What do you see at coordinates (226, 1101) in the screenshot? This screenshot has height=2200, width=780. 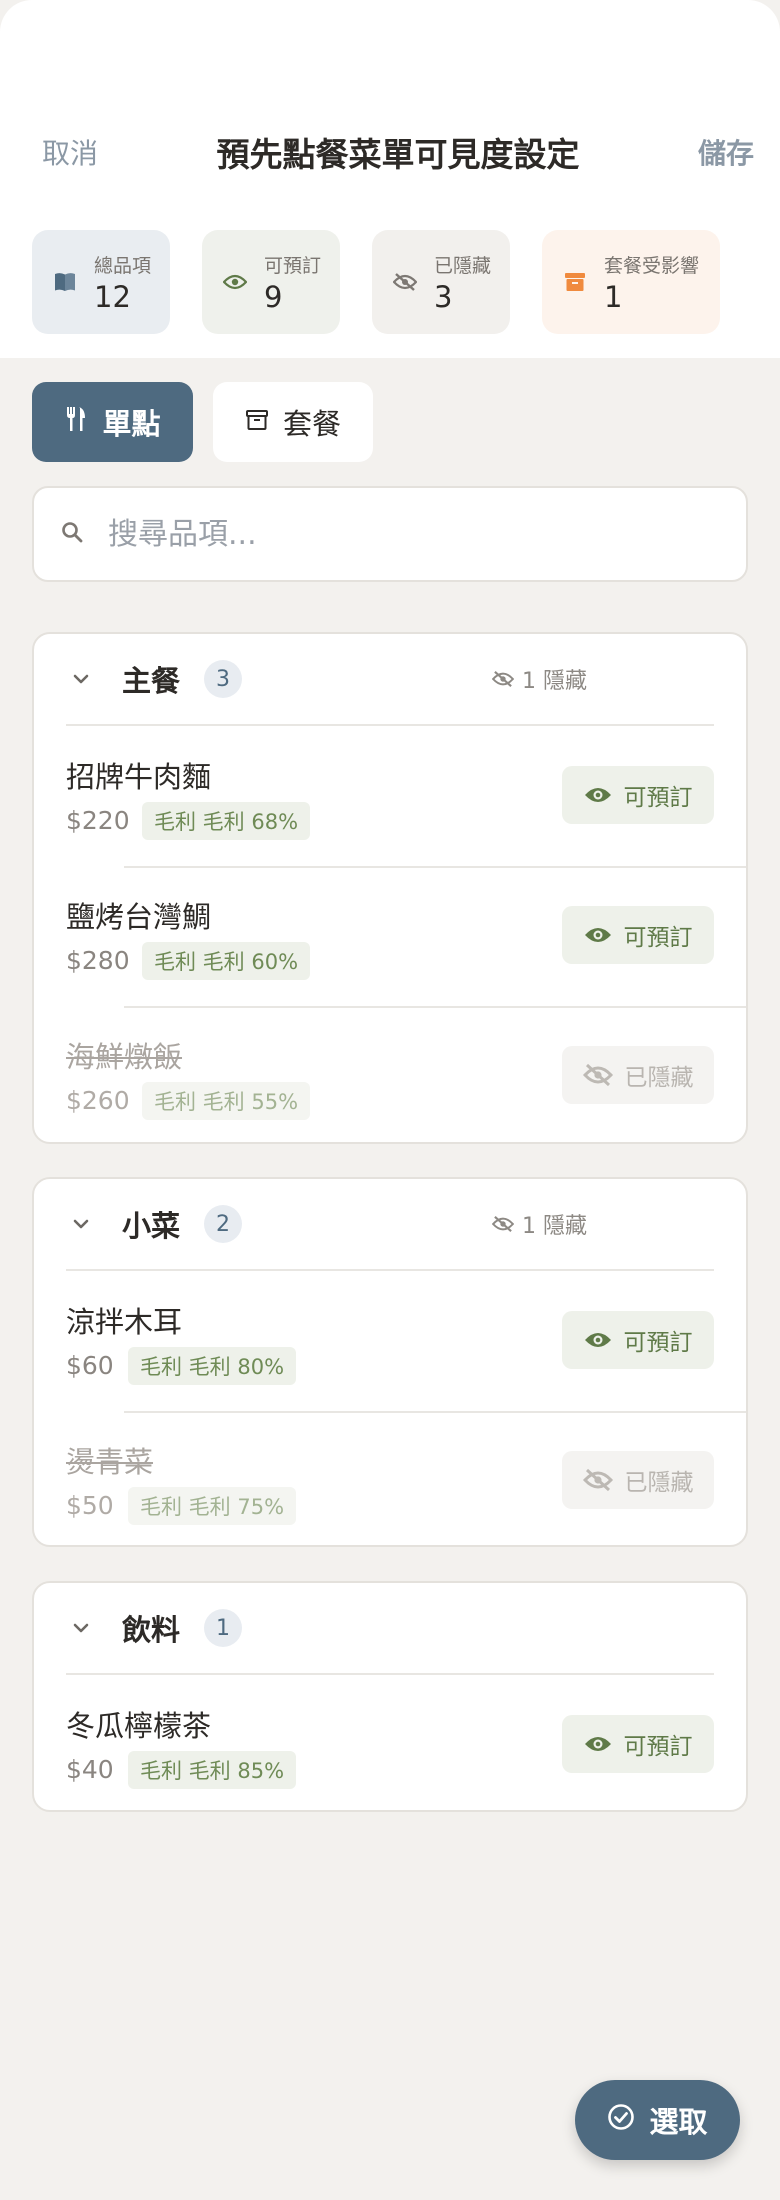 I see `margin-badge: 毛利 毛利 55%` at bounding box center [226, 1101].